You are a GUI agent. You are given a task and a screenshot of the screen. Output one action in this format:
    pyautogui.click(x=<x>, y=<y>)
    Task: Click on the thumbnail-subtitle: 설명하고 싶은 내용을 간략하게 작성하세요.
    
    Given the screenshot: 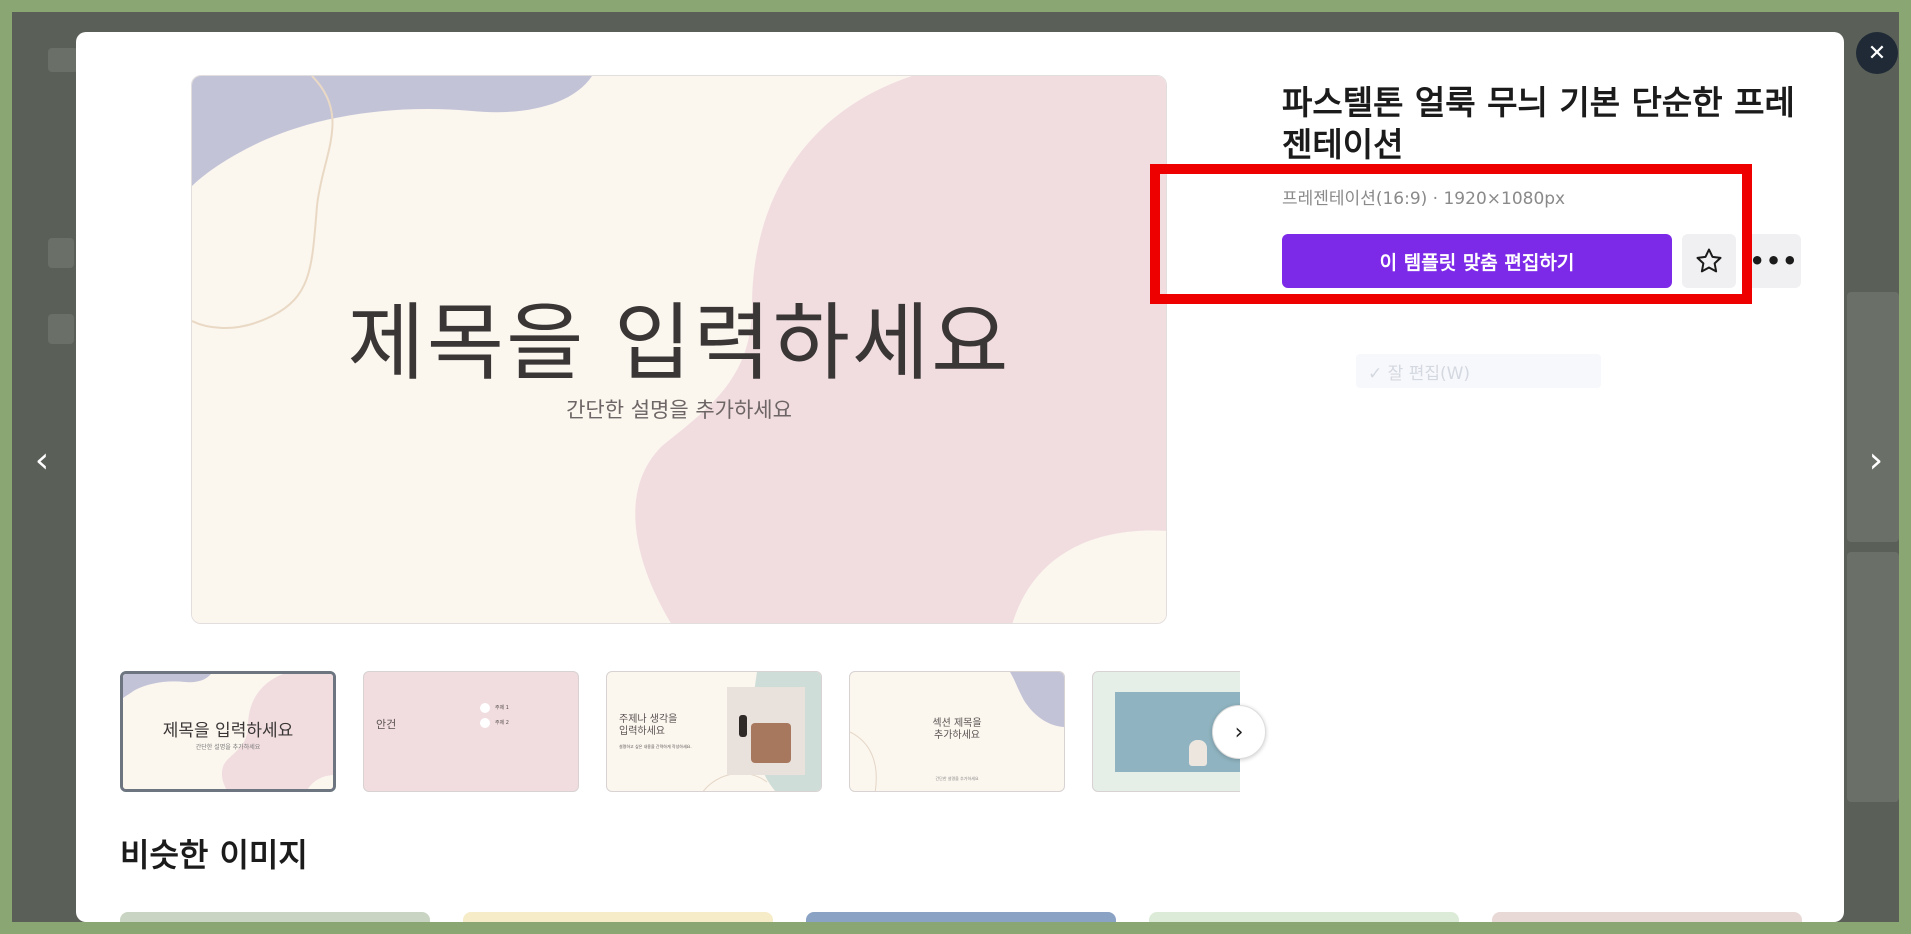 What is the action you would take?
    pyautogui.click(x=655, y=746)
    